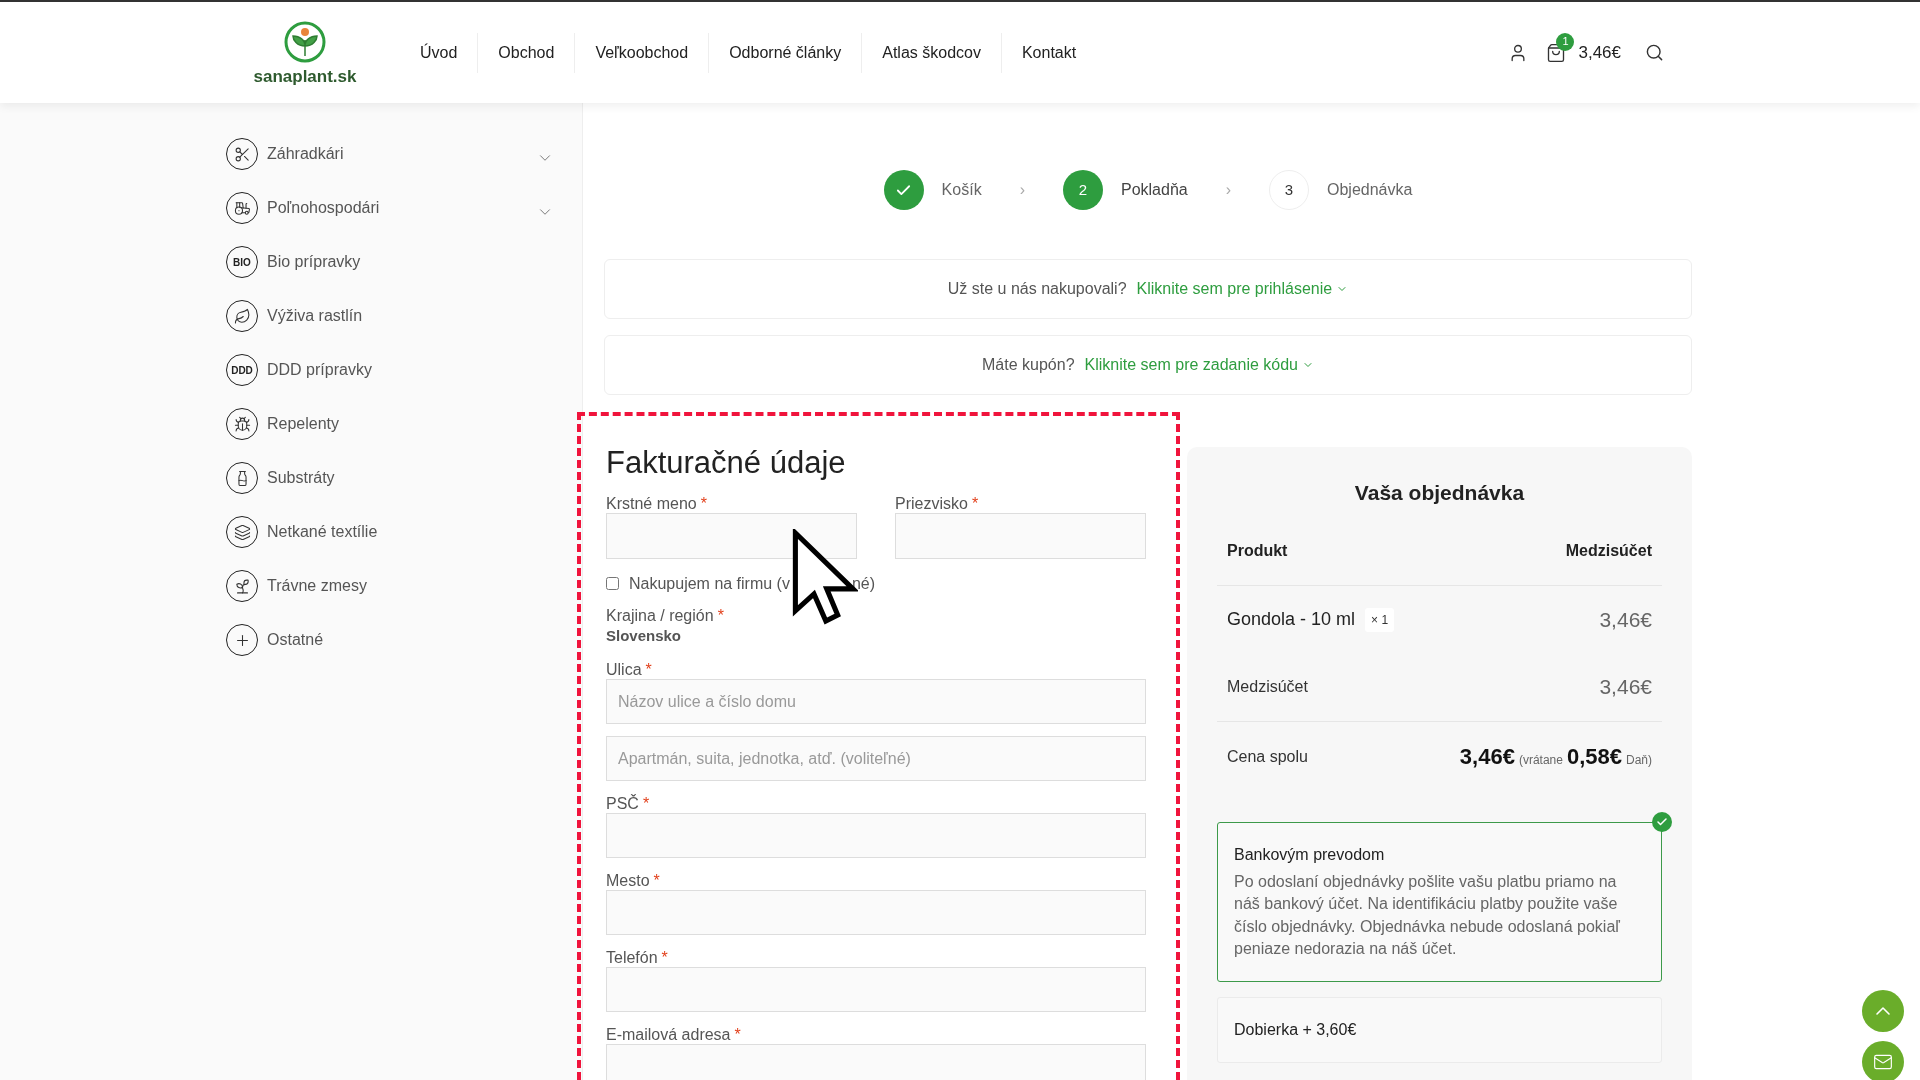 This screenshot has width=1920, height=1080. Describe the element at coordinates (632, 958) in the screenshot. I see `field-label: Telefón` at that location.